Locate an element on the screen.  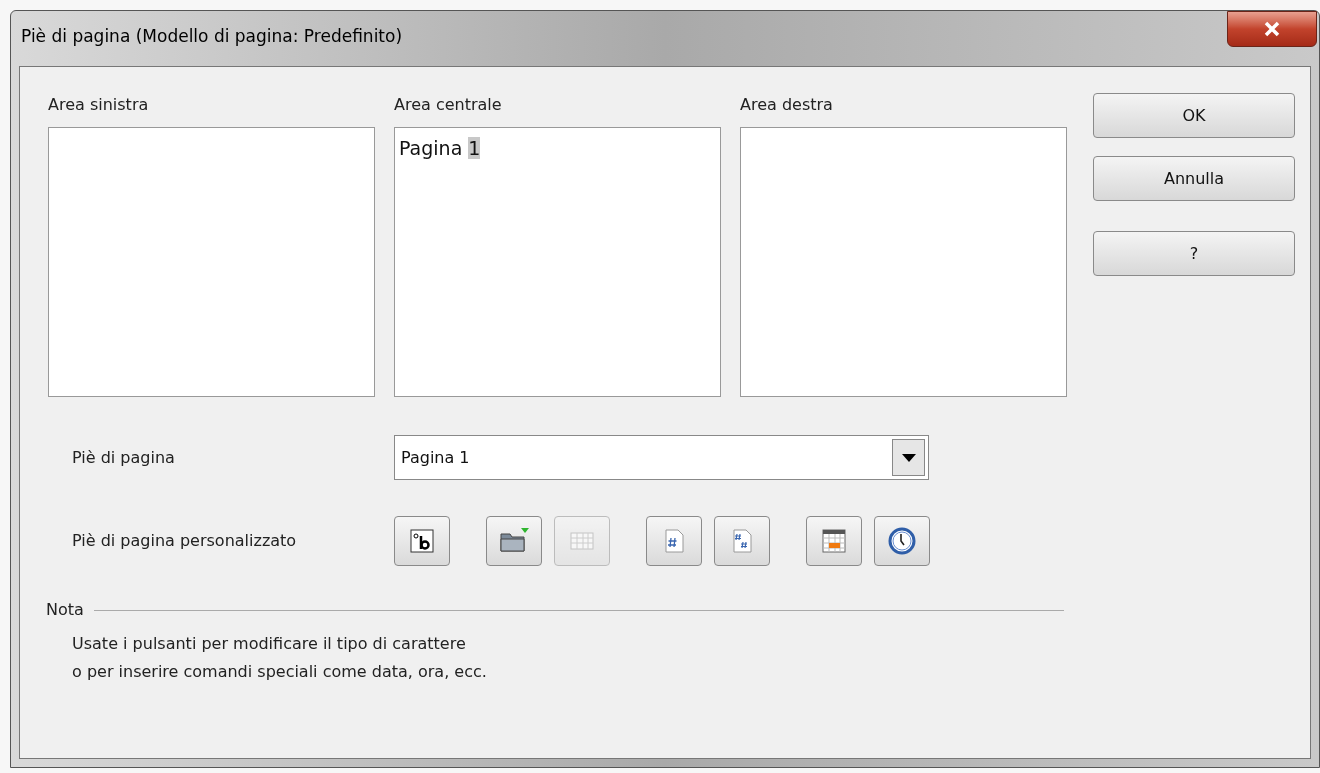
dropdown-arrow-icon is located at coordinates (908, 457).